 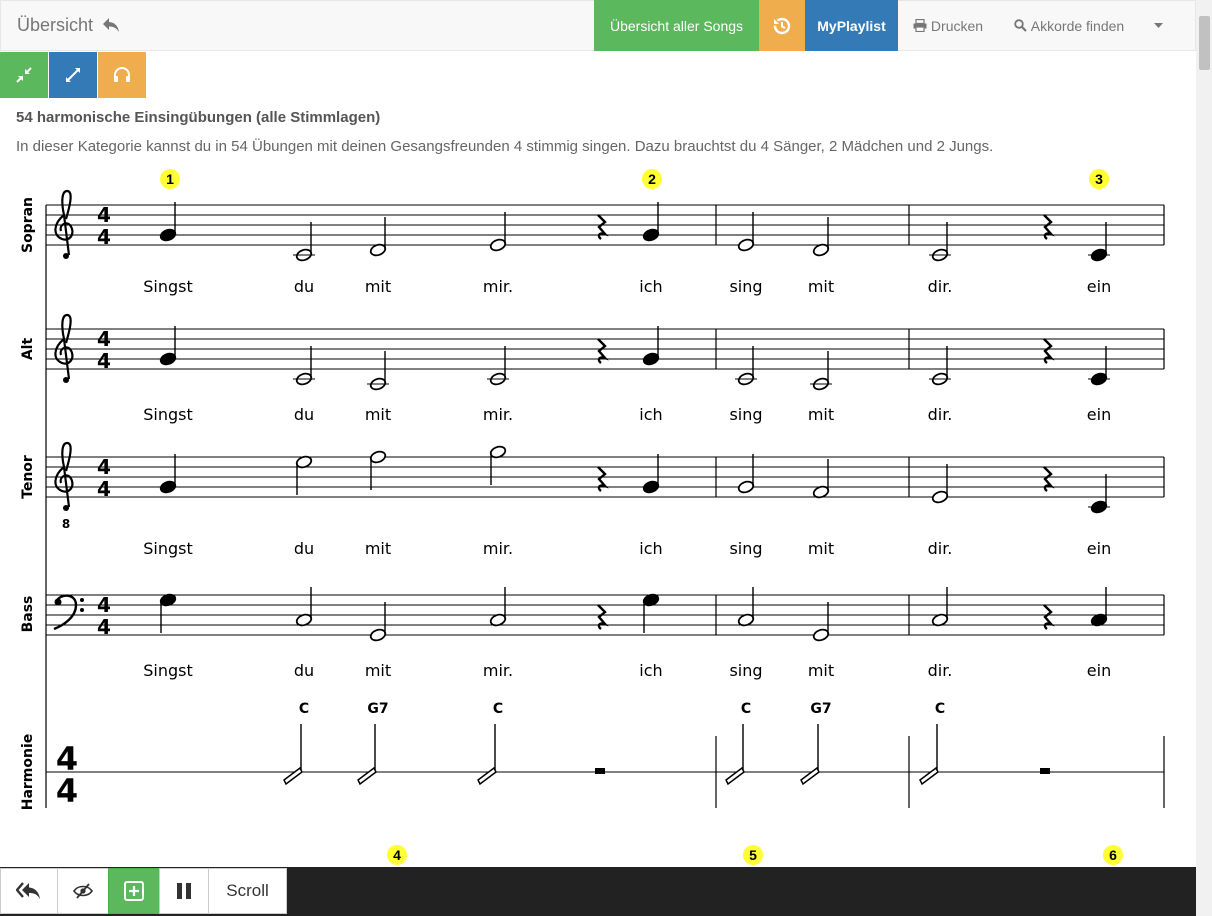 I want to click on compress-button, so click(x=24, y=75).